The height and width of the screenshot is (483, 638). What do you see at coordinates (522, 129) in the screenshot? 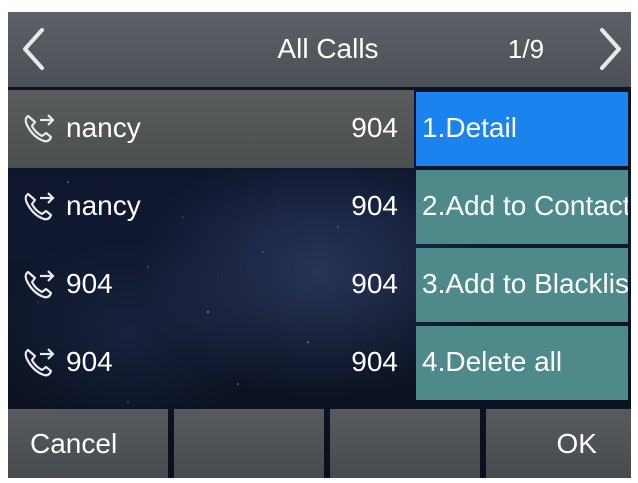
I see `menu-item-detail: 1.Detail` at bounding box center [522, 129].